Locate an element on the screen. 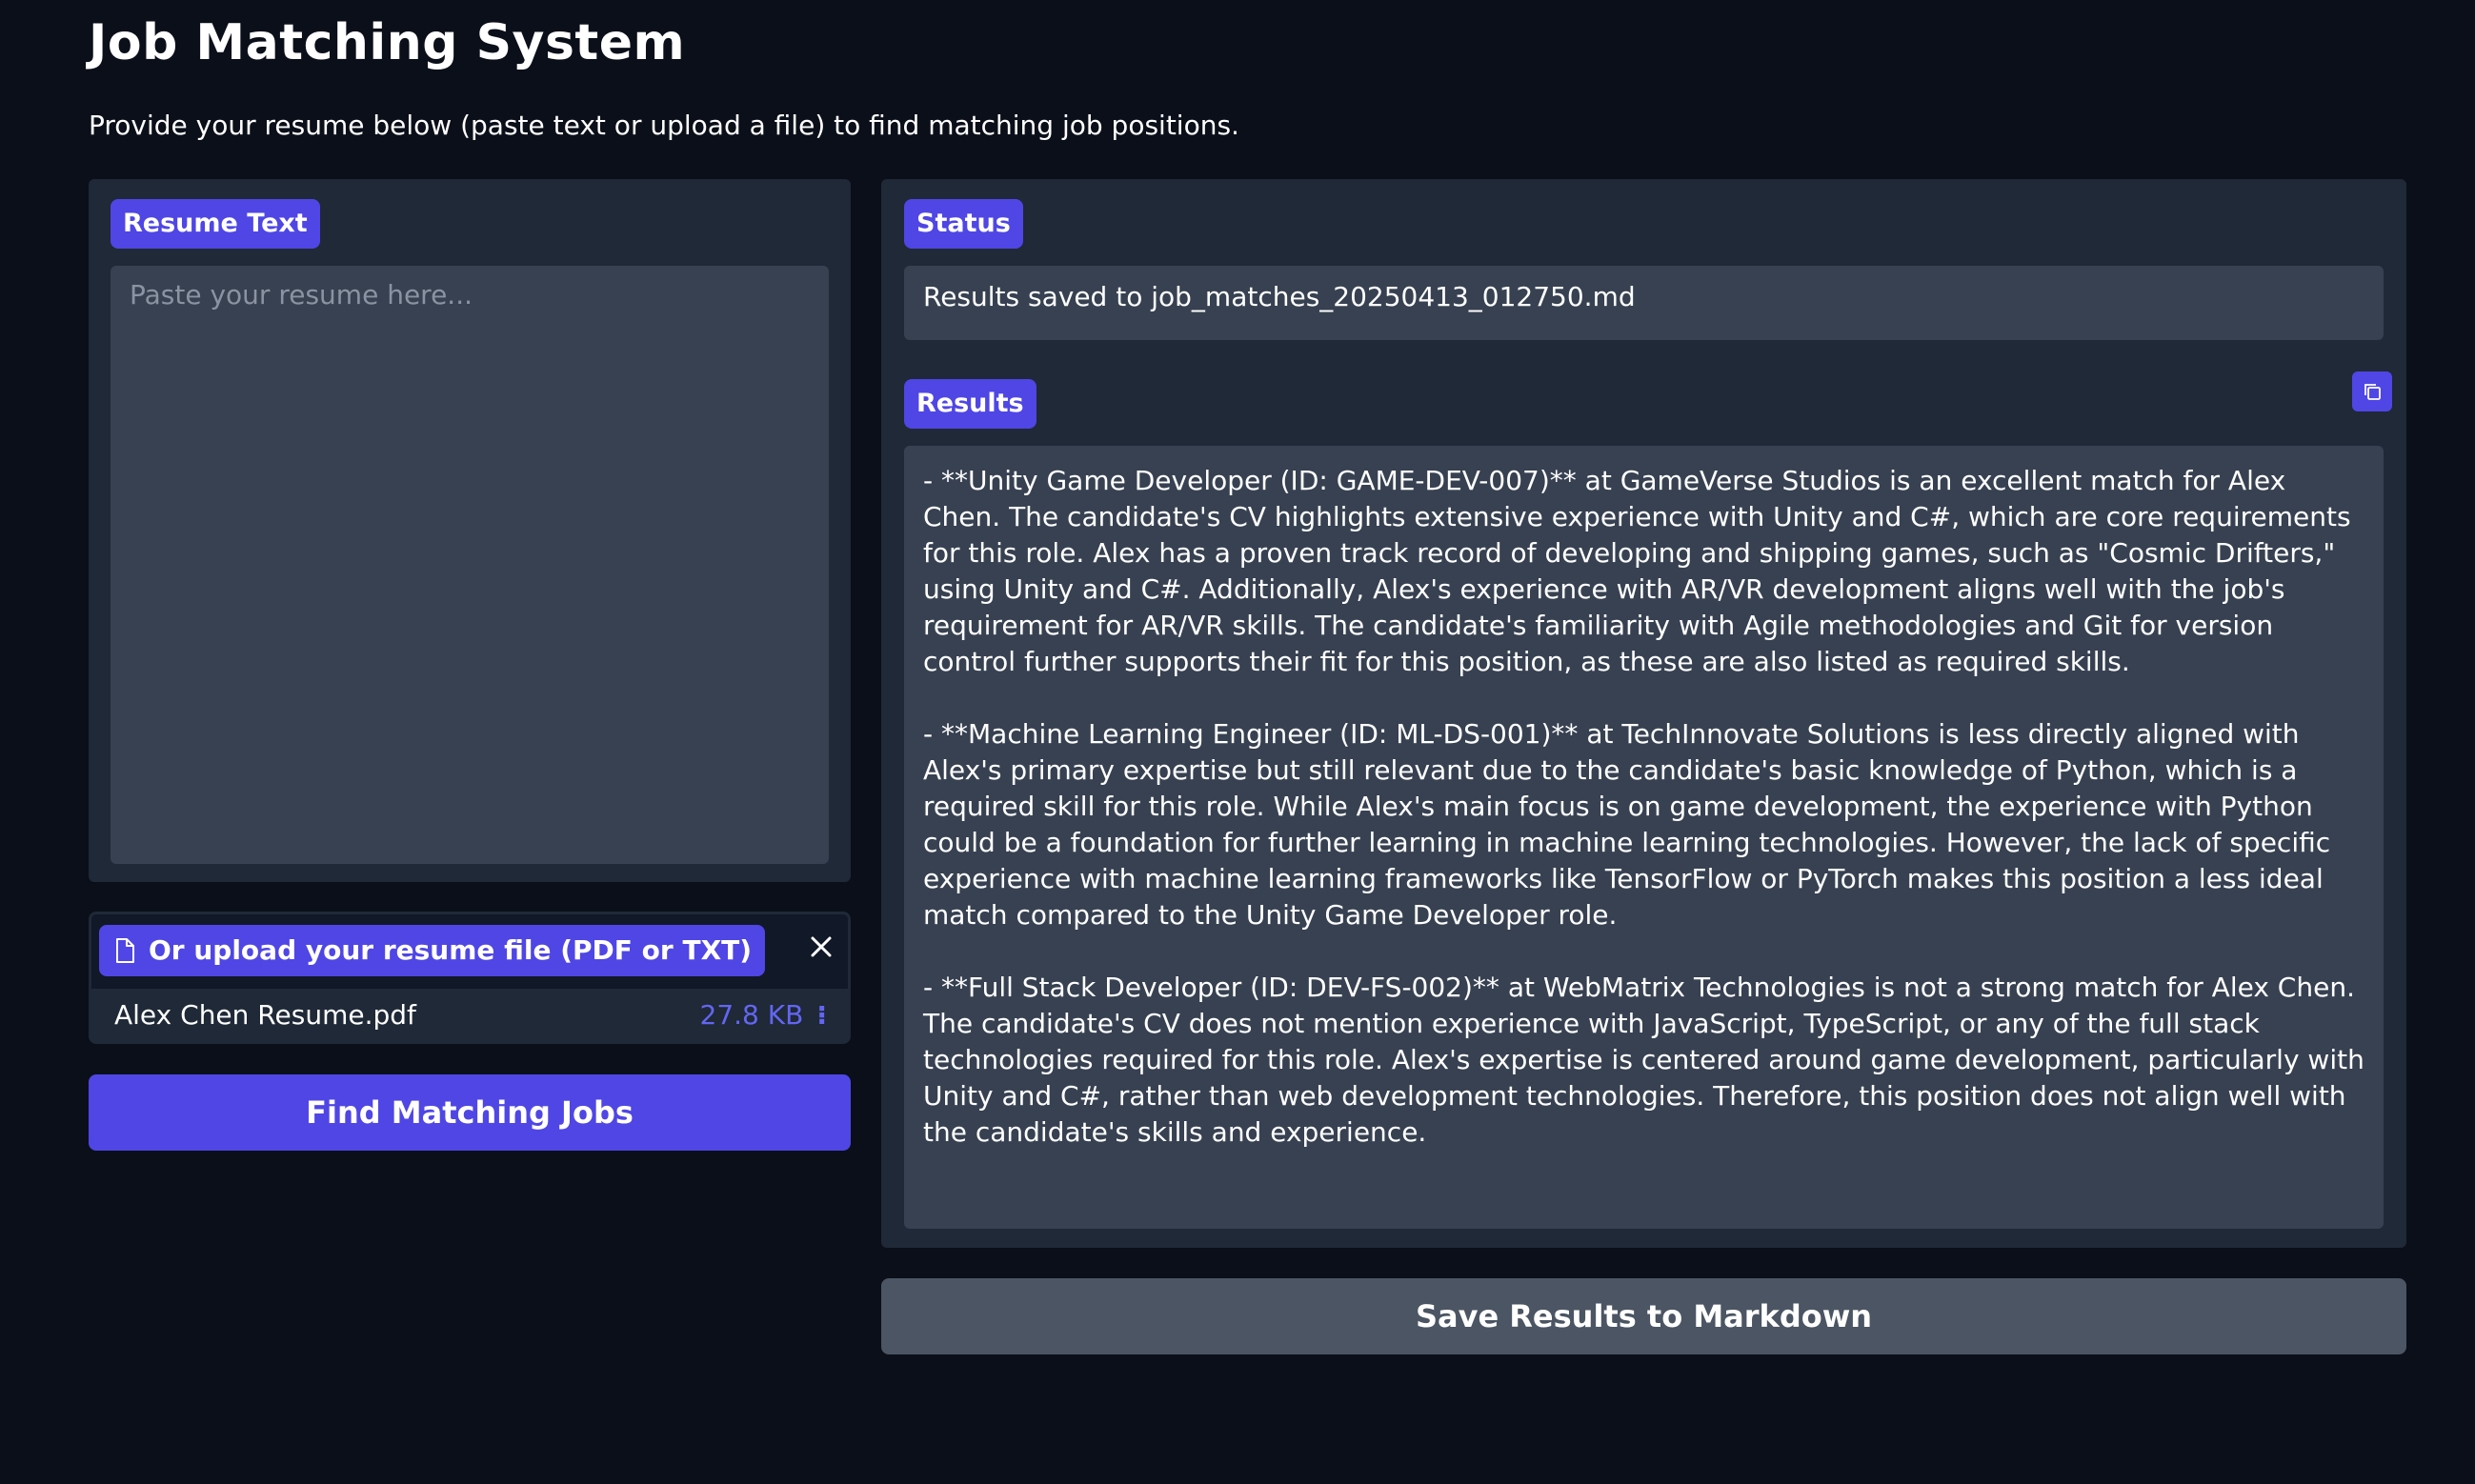  resume-text-panel: Resume Text is located at coordinates (470, 530).